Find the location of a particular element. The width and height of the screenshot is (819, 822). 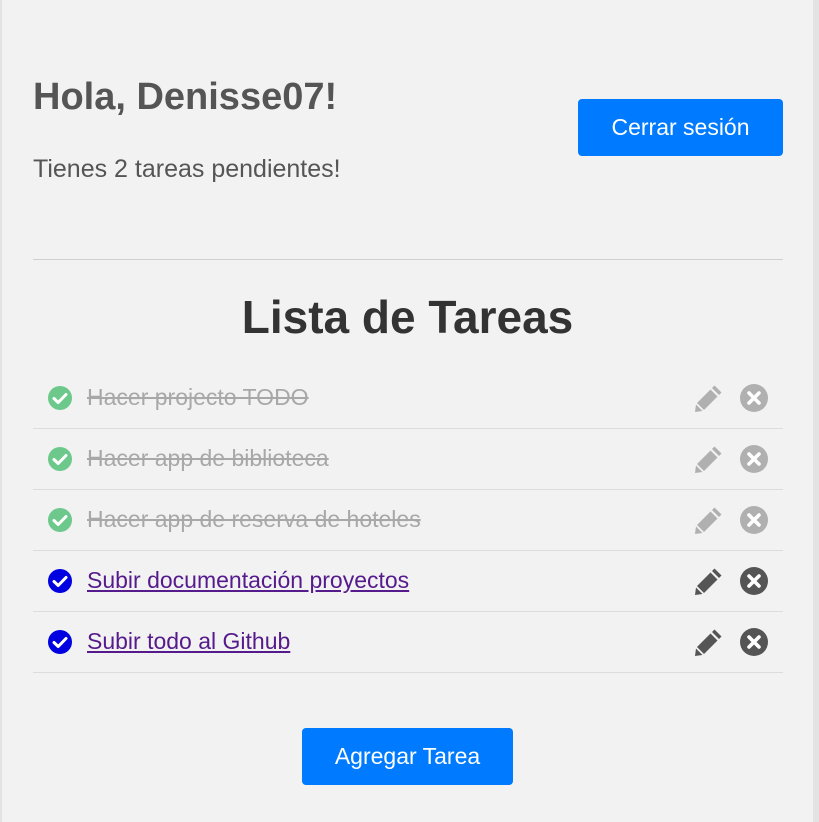

pending-tasks-text: Tienes 2 tareas pendientes! is located at coordinates (187, 169).